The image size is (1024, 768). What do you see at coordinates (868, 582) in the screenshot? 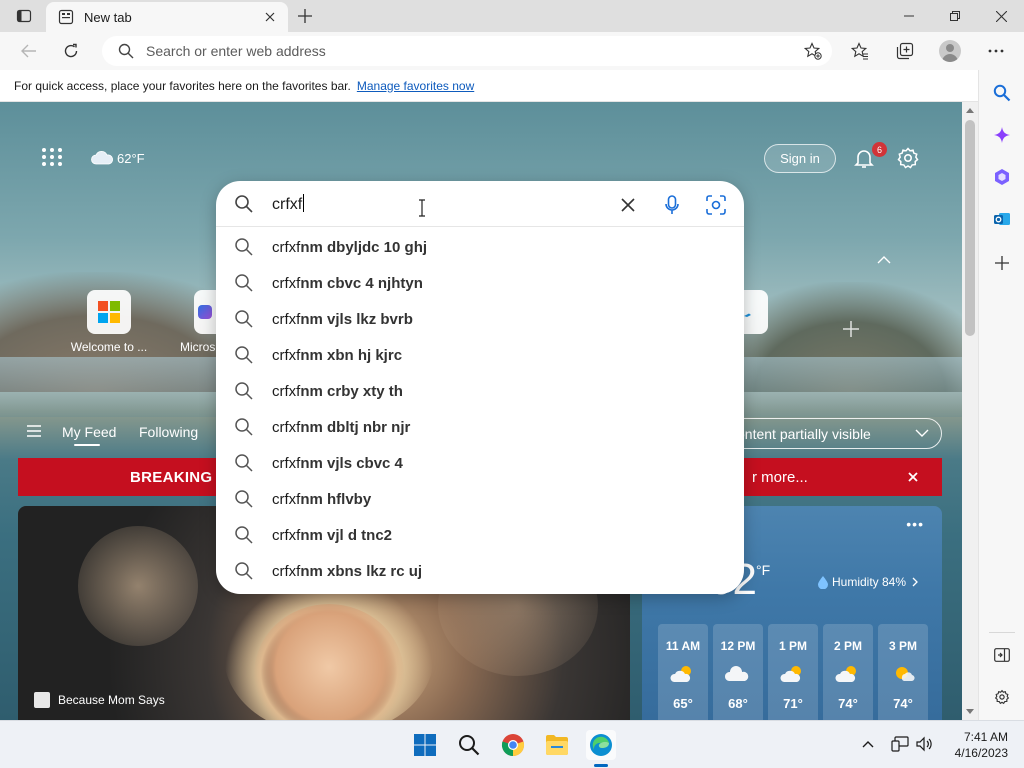
I see `humidity-readout: Humidity 84%` at bounding box center [868, 582].